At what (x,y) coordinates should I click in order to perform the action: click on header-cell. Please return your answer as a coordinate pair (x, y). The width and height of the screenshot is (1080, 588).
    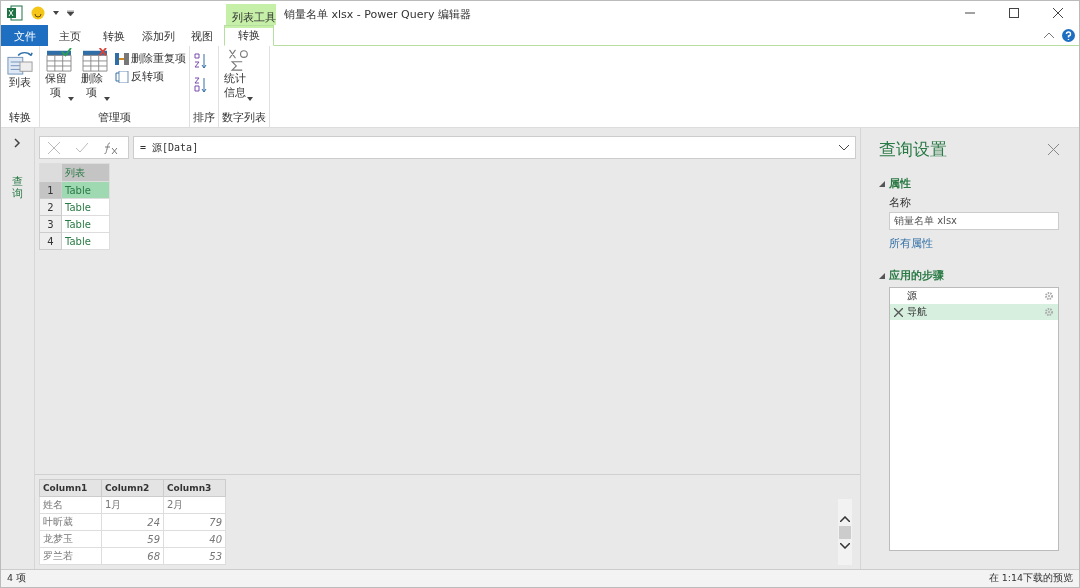
    Looking at the image, I should click on (50, 172).